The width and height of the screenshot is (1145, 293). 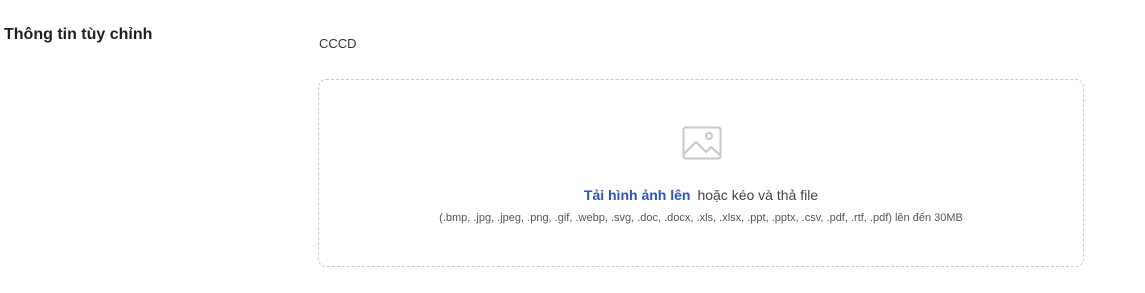 What do you see at coordinates (78, 34) in the screenshot?
I see `section-title: Thông tin tùy chỉnh` at bounding box center [78, 34].